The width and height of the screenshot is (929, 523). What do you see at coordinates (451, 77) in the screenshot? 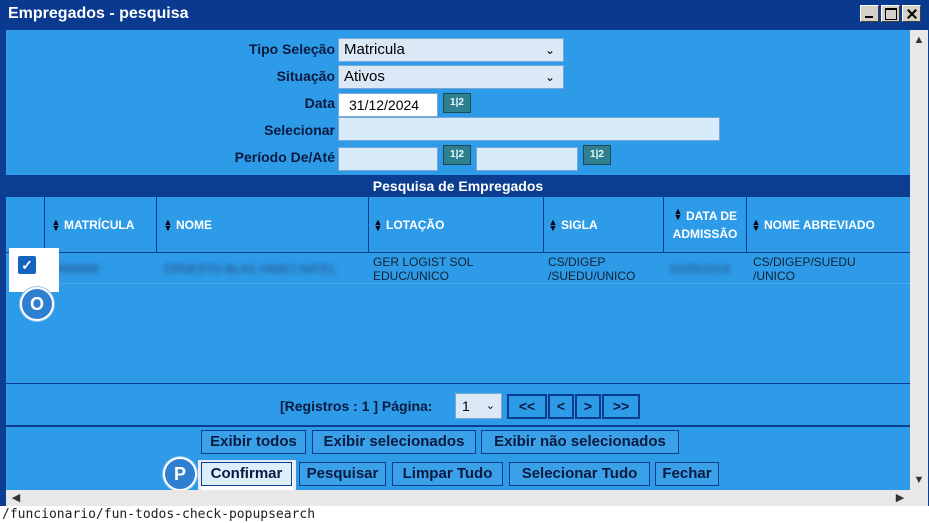
I see `situacao-select: Ativos ⌄` at bounding box center [451, 77].